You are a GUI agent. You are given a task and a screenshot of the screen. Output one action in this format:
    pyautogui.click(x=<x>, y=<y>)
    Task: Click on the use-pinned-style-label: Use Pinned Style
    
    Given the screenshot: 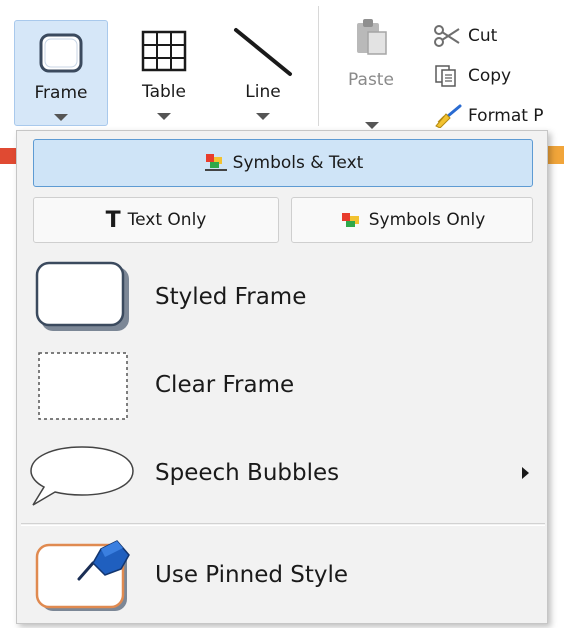 What is the action you would take?
    pyautogui.click(x=252, y=575)
    